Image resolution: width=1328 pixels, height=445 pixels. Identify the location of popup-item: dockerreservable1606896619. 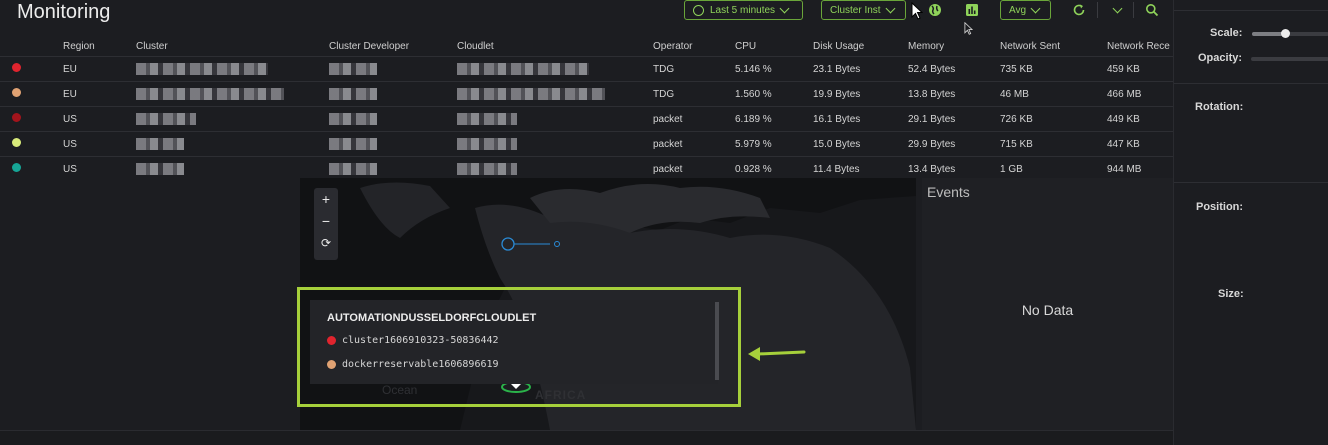
(413, 364).